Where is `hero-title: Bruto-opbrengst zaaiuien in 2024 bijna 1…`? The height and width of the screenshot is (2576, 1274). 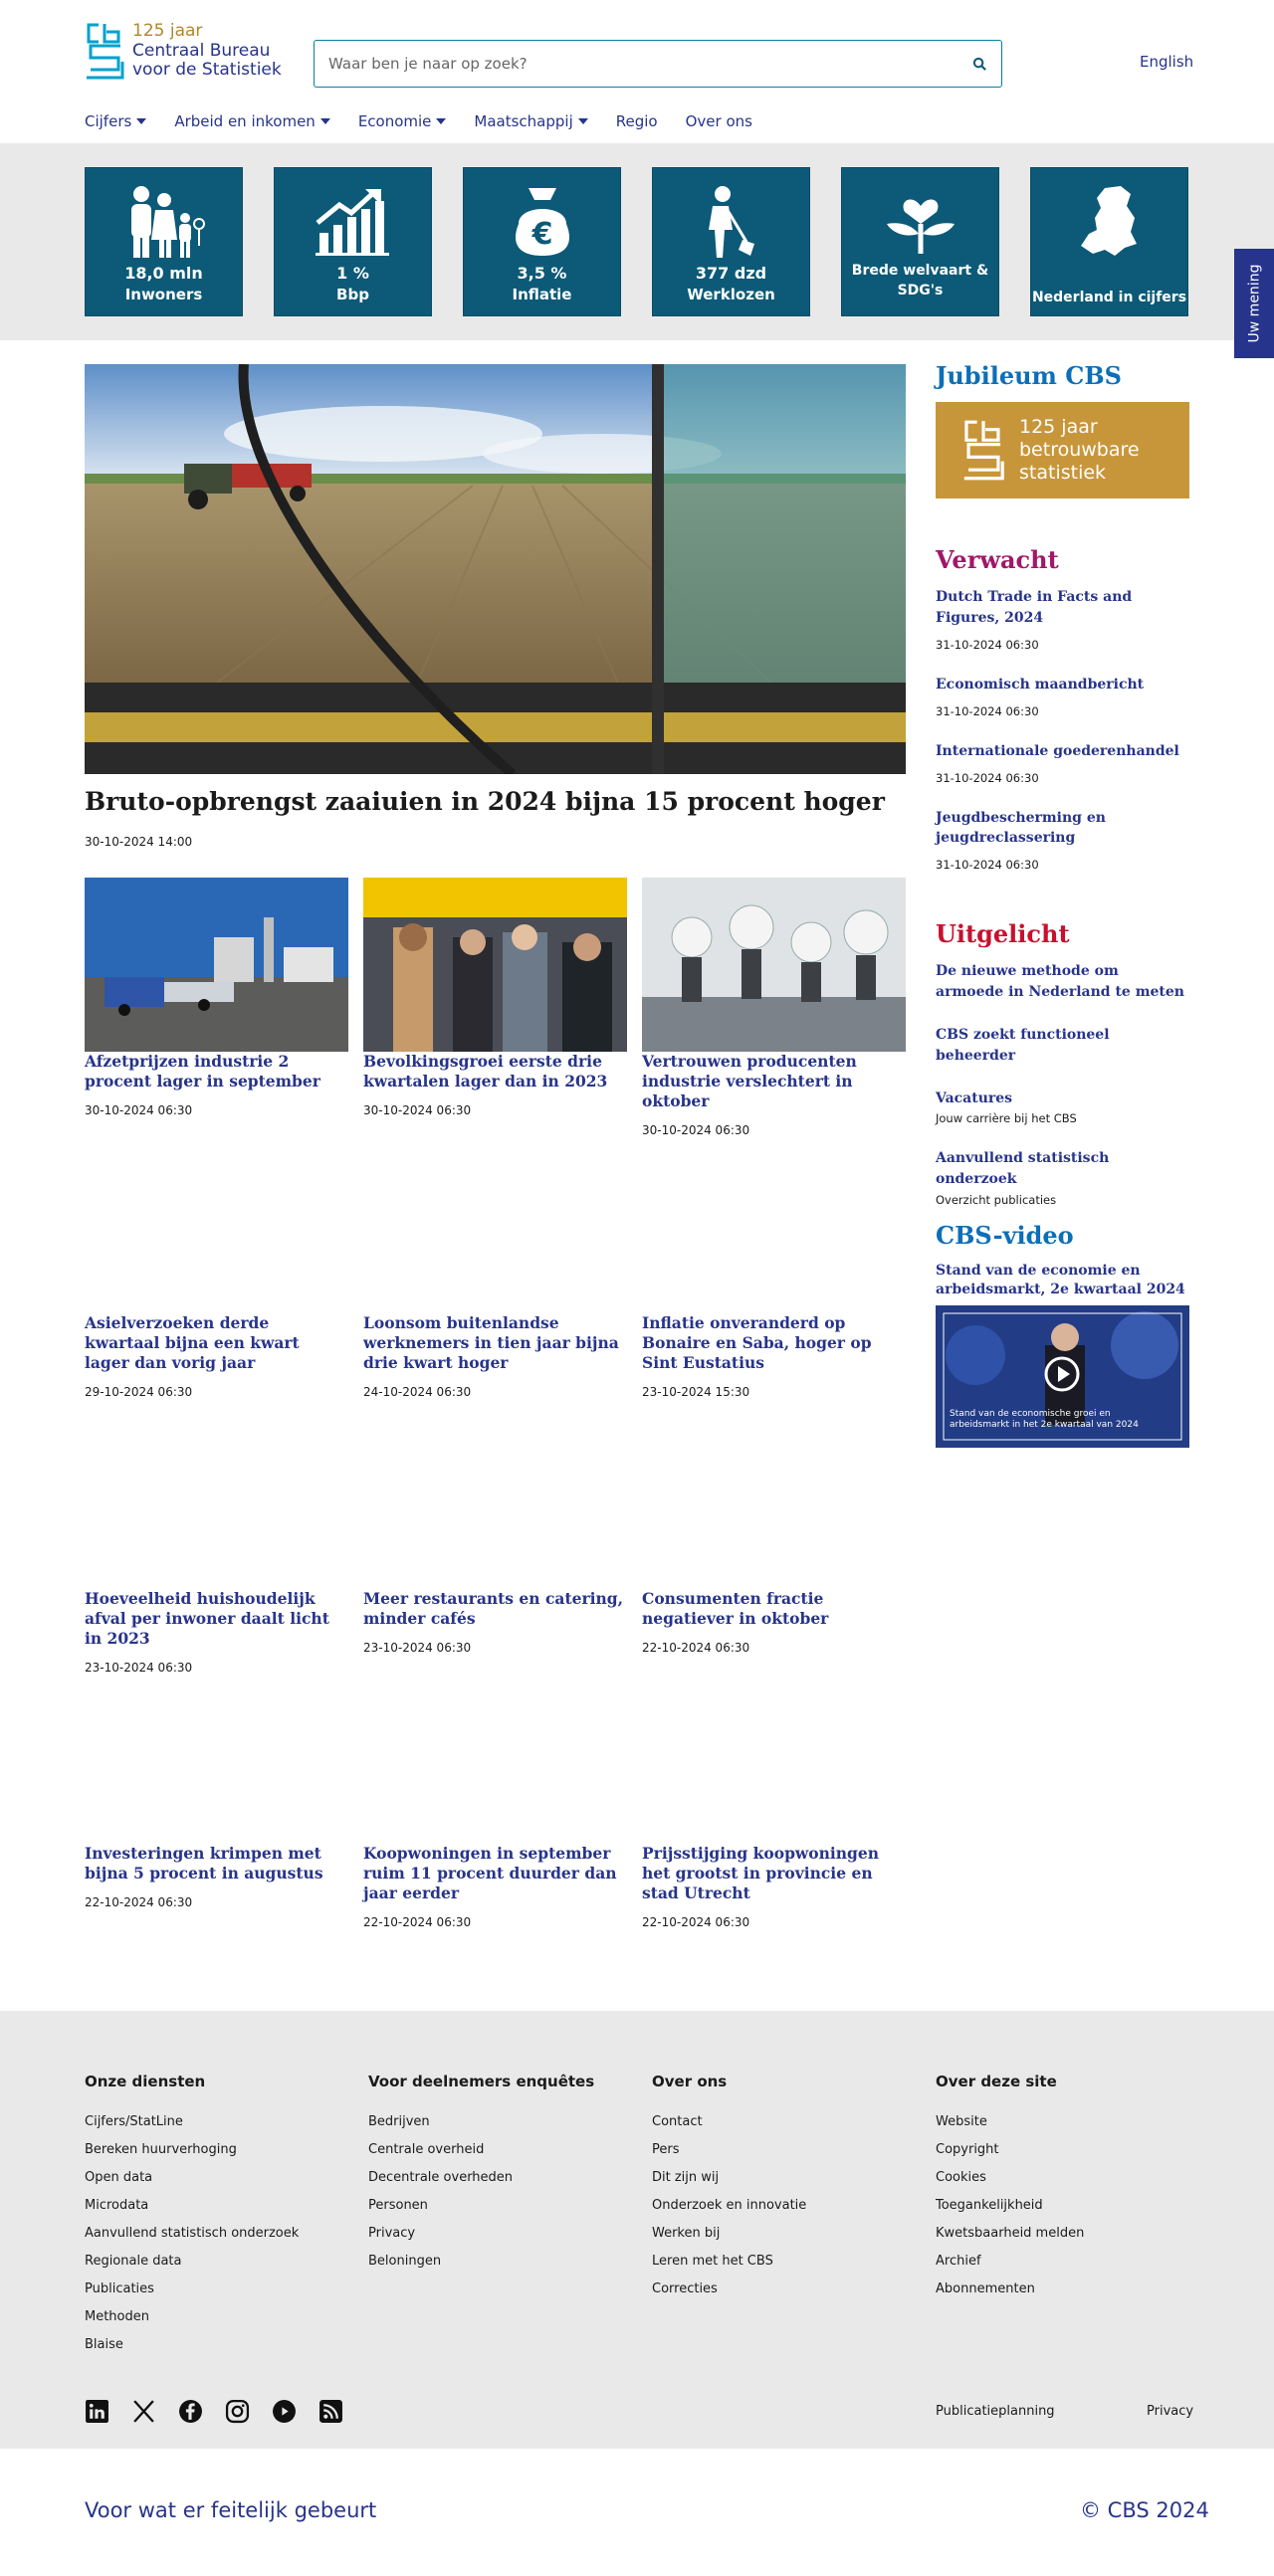 hero-title: Bruto-opbrengst zaaiuien in 2024 bijna 1… is located at coordinates (485, 801).